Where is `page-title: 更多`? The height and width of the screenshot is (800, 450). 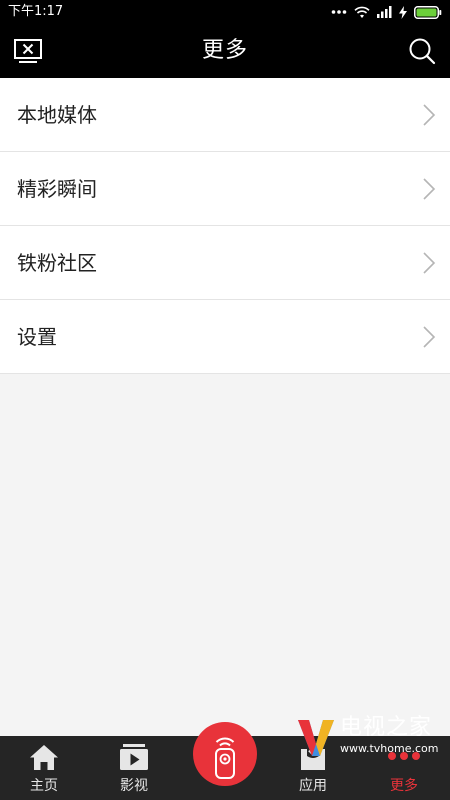 page-title: 更多 is located at coordinates (224, 50).